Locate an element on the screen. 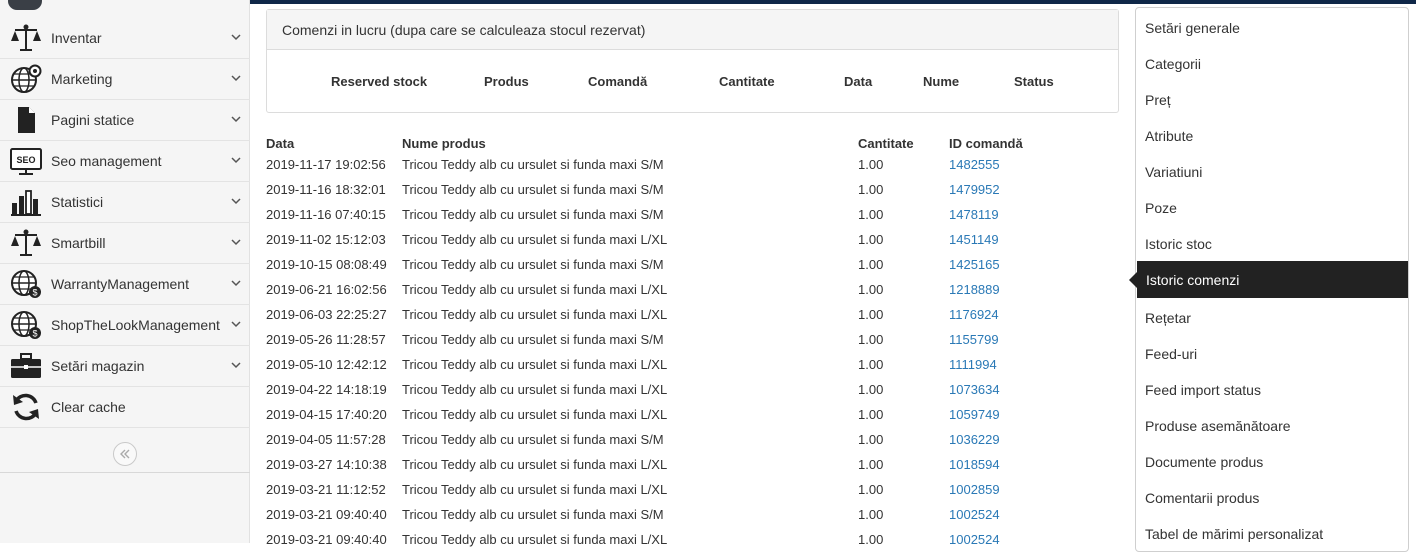 Image resolution: width=1416 pixels, height=557 pixels. menu-item: Atribute is located at coordinates (1169, 136).